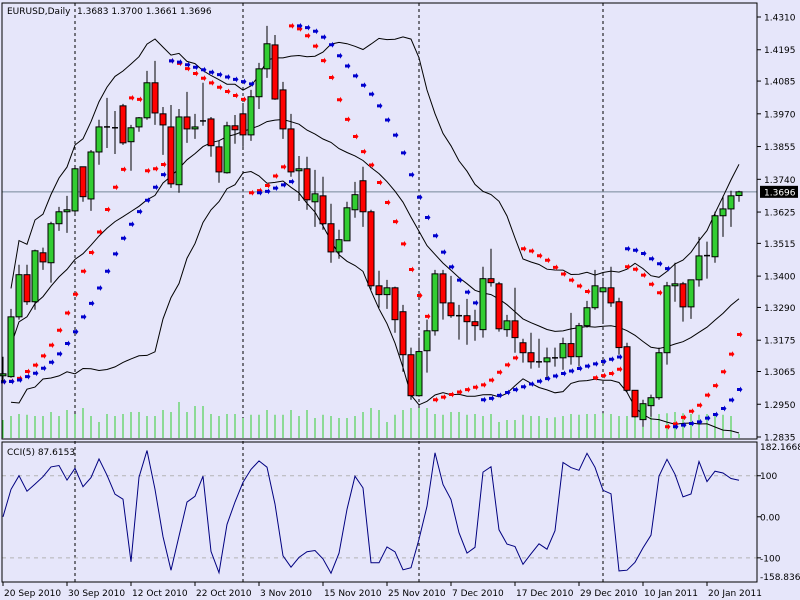 Image resolution: width=800 pixels, height=600 pixels. What do you see at coordinates (144, 12) in the screenshot?
I see `ohlc-label: 1.3683 1.3700 1.3661 1.3696` at bounding box center [144, 12].